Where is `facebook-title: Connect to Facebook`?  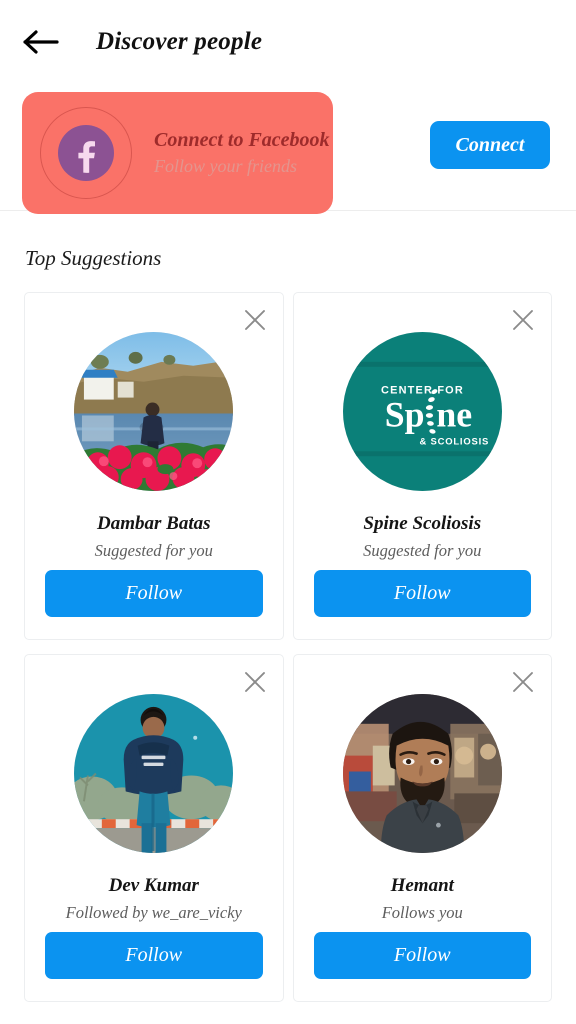 facebook-title: Connect to Facebook is located at coordinates (242, 139).